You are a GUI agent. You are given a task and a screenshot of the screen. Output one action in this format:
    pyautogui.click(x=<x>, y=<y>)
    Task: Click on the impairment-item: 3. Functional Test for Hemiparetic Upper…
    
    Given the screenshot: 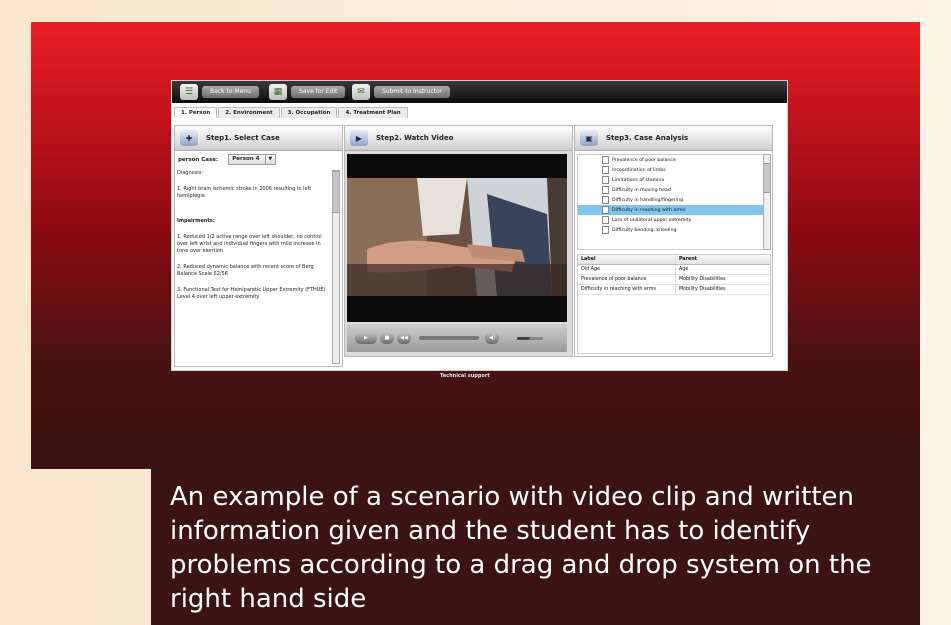 What is the action you would take?
    pyautogui.click(x=251, y=293)
    